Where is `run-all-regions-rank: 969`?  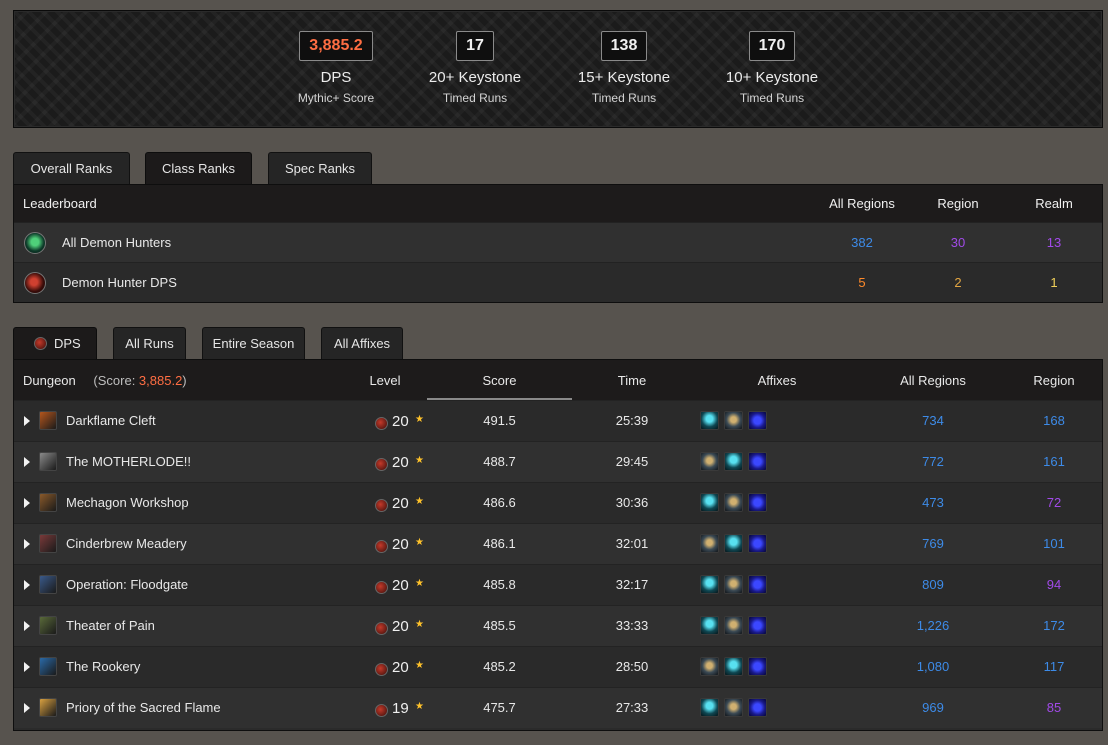 run-all-regions-rank: 969 is located at coordinates (933, 707).